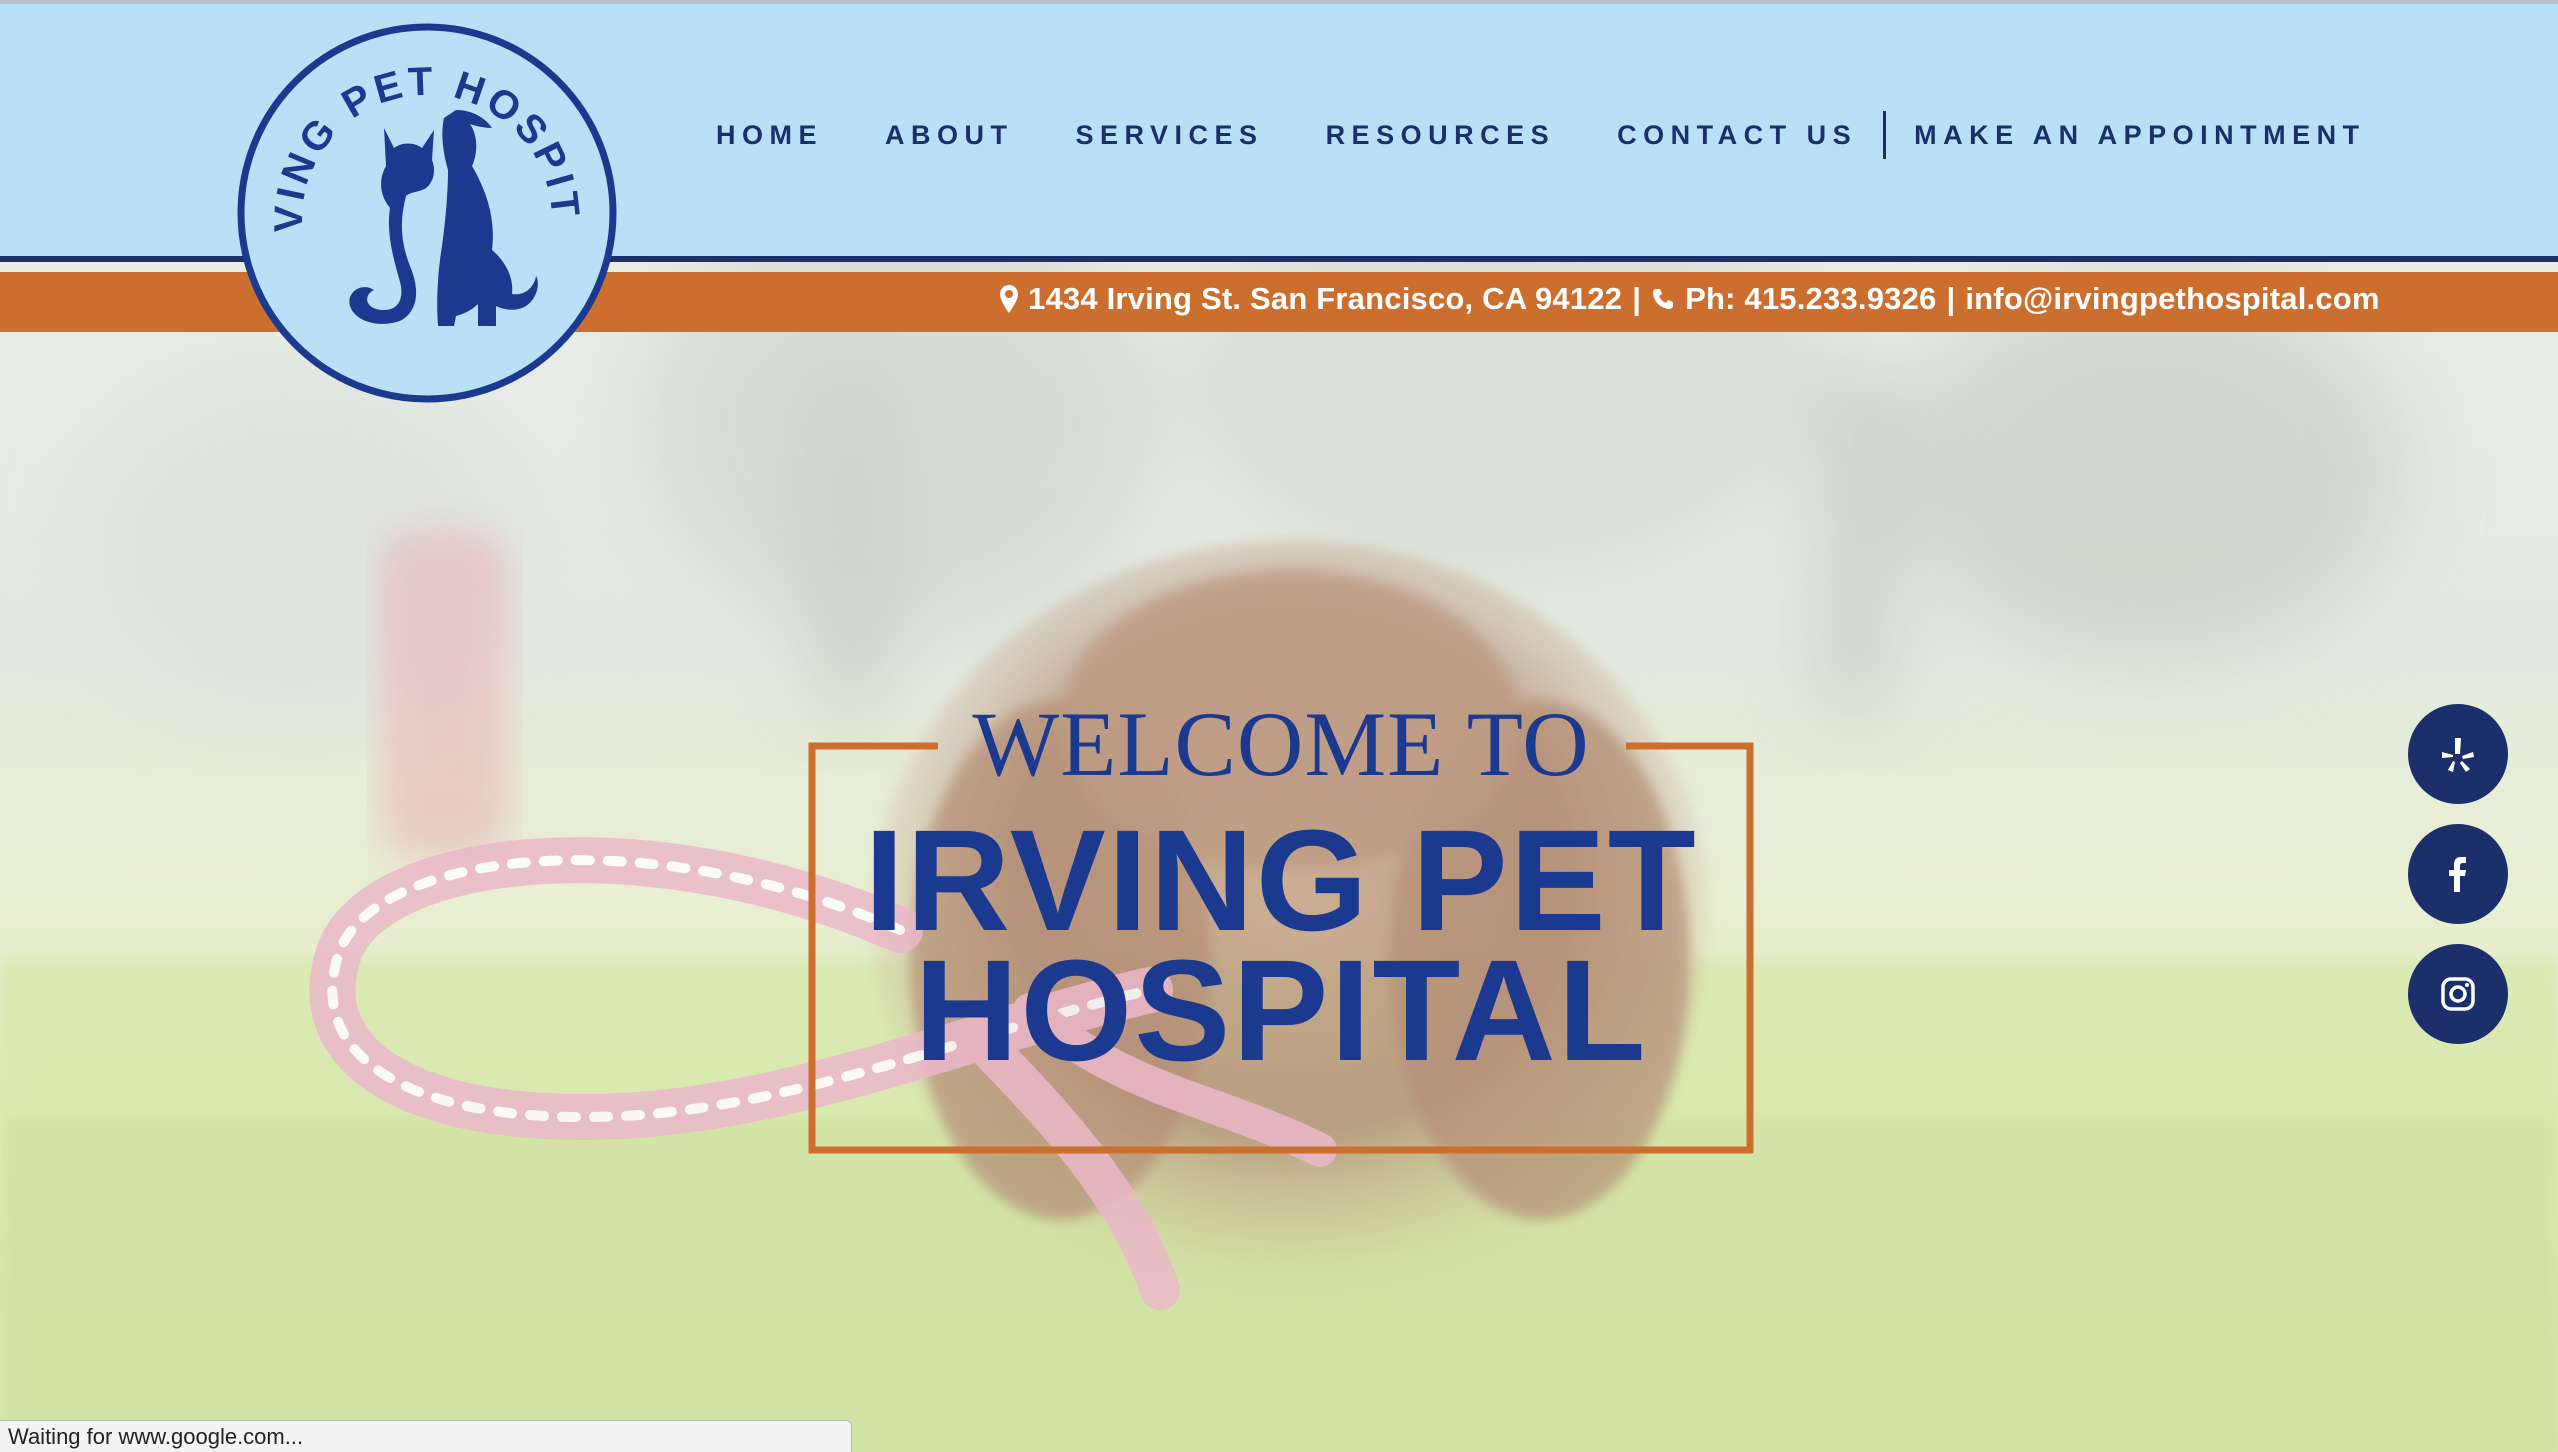 Image resolution: width=2558 pixels, height=1452 pixels. I want to click on make-appointment-link: MAKE AN APPOINTMENT, so click(2140, 135).